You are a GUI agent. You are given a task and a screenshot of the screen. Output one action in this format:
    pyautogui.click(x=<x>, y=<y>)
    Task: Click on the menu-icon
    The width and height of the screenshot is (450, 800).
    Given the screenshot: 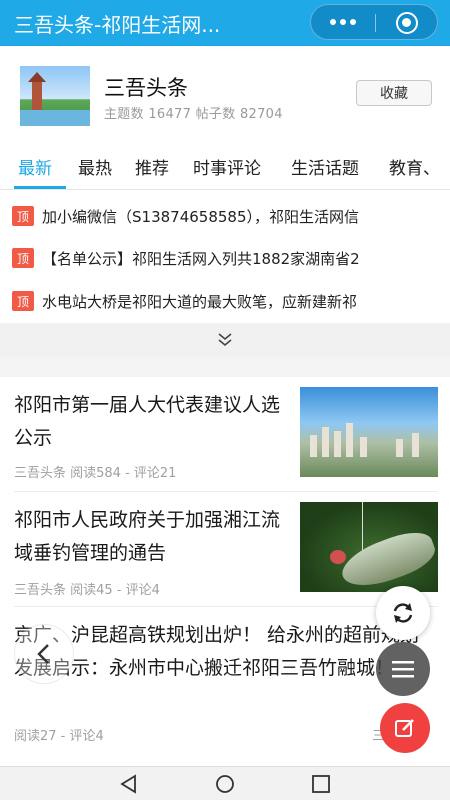 What is the action you would take?
    pyautogui.click(x=403, y=669)
    